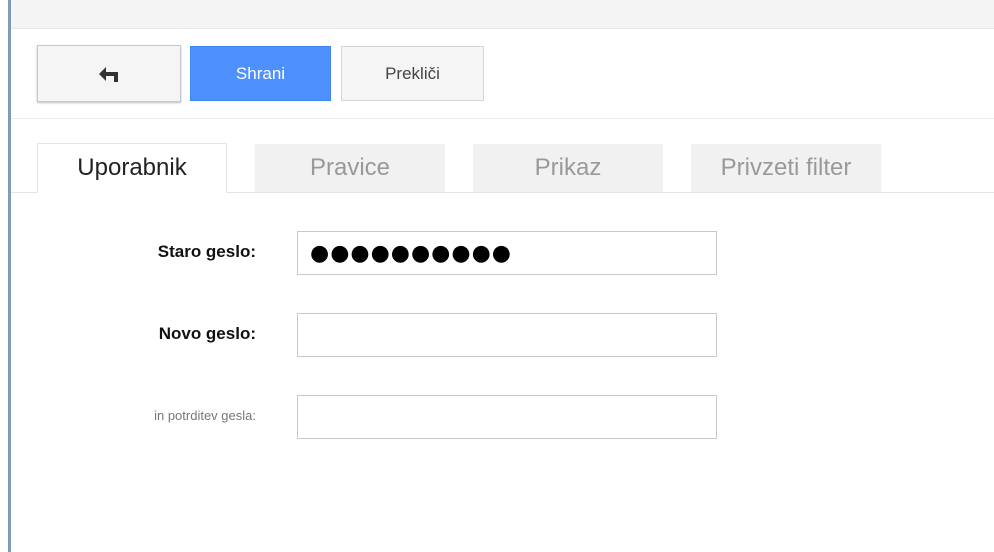 The height and width of the screenshot is (552, 994). Describe the element at coordinates (786, 168) in the screenshot. I see `tab-privzeti-filter: Privzeti filter` at that location.